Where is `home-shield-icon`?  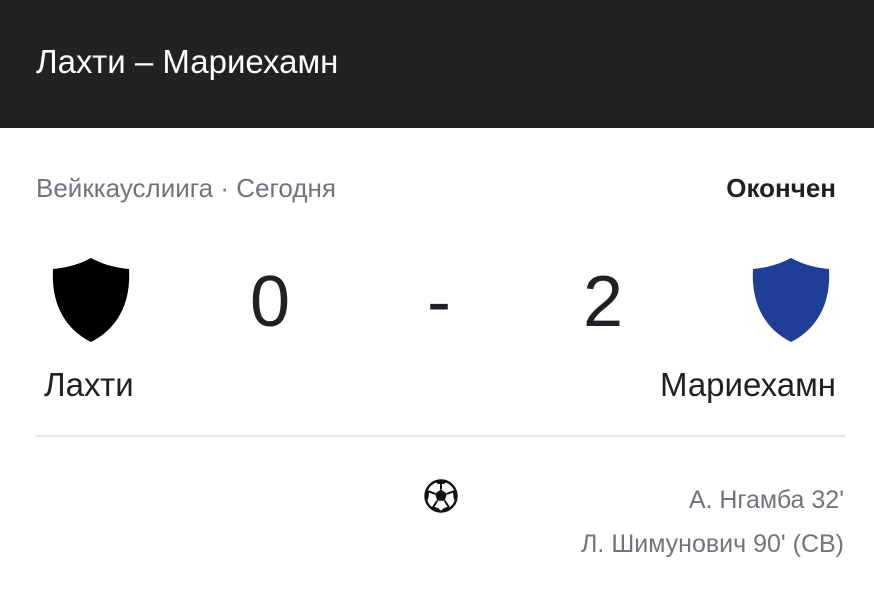 home-shield-icon is located at coordinates (91, 300).